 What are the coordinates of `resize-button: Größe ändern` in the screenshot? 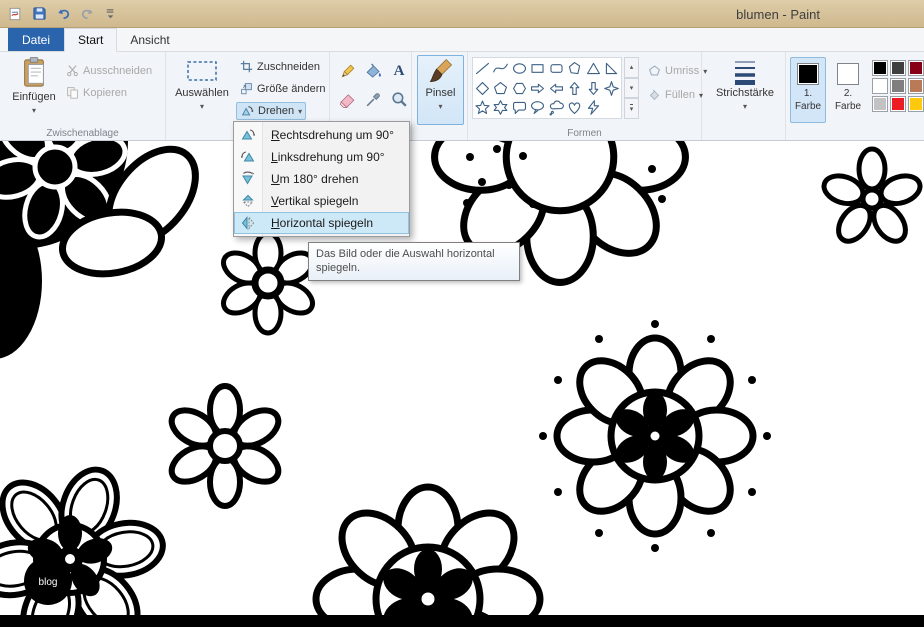 It's located at (282, 88).